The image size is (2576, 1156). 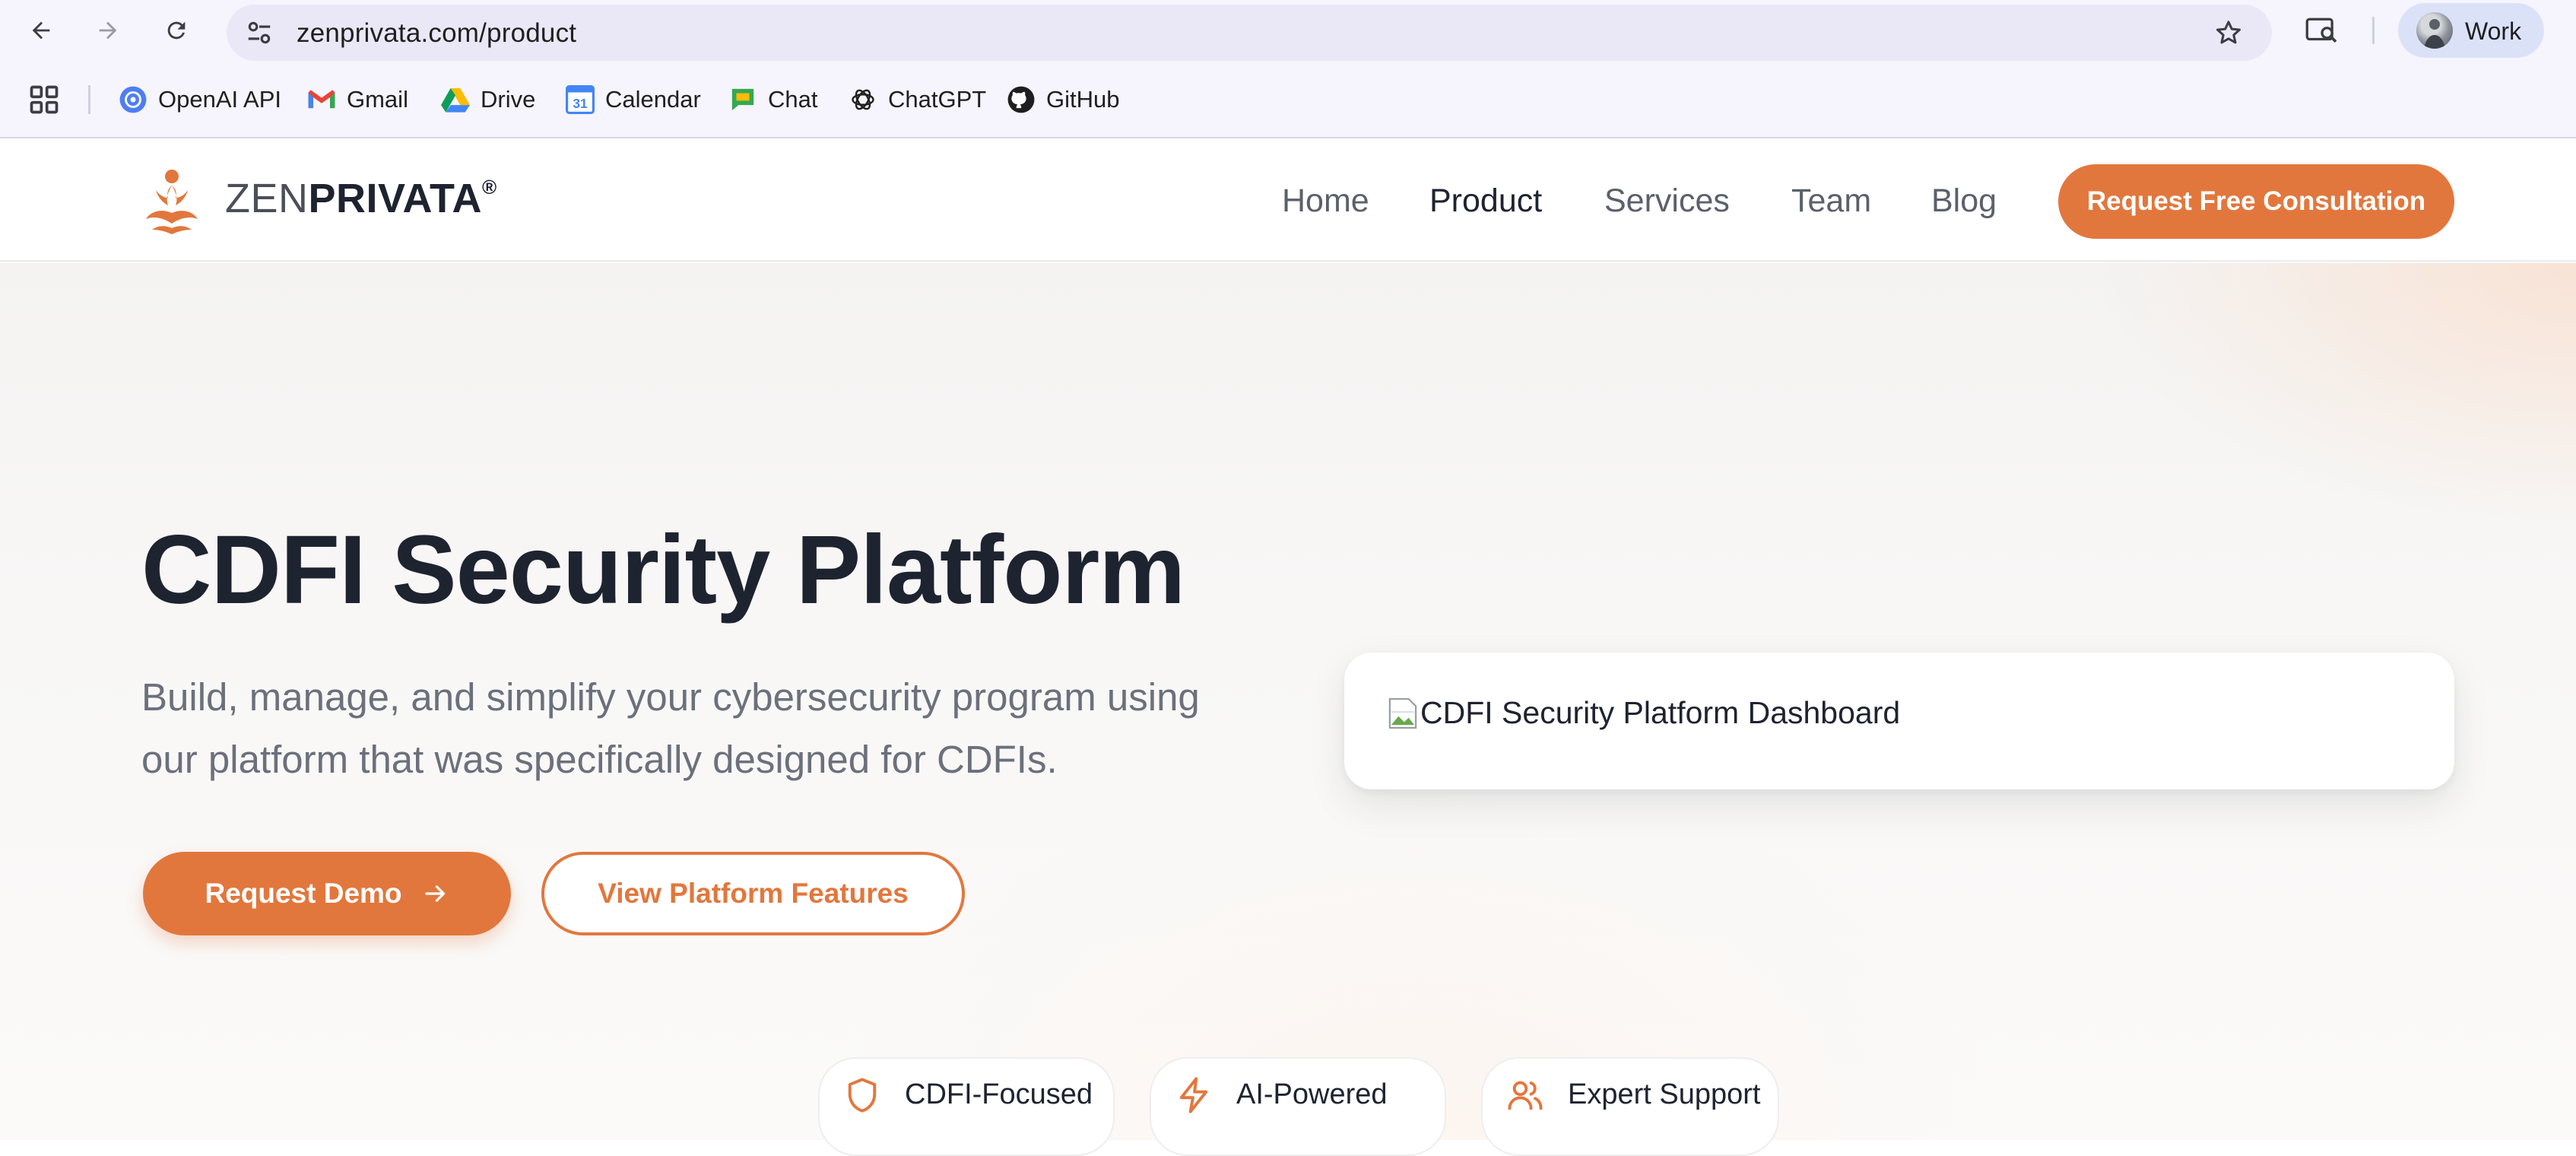 I want to click on bookmark-label: Calendar, so click(x=653, y=99).